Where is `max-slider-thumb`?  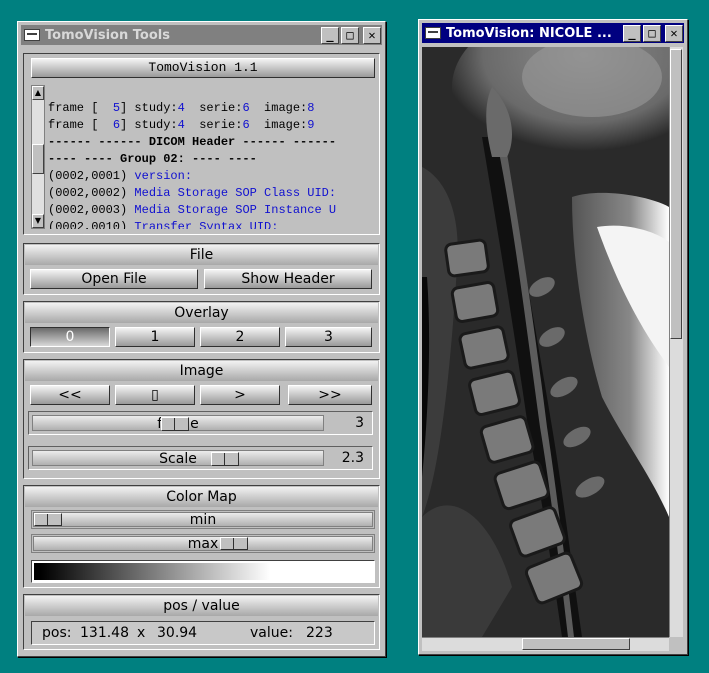 max-slider-thumb is located at coordinates (234, 543).